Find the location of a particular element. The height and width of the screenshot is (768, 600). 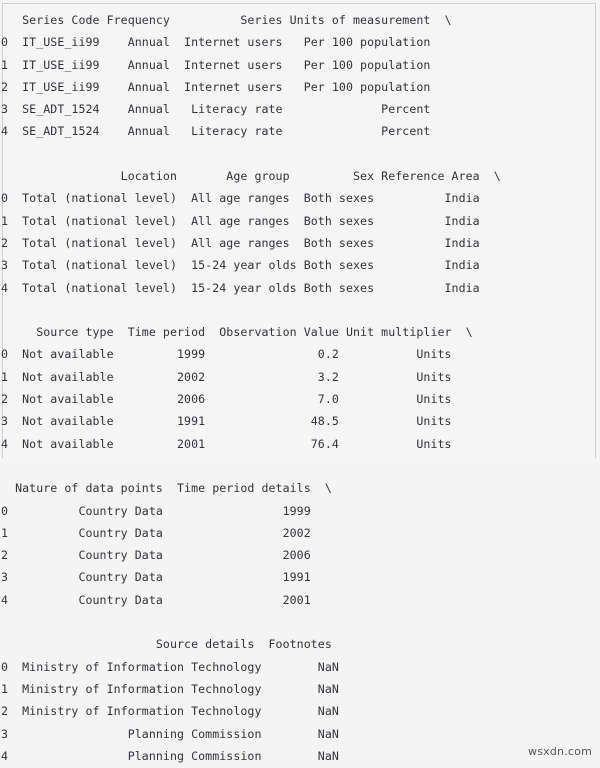

site-watermark: wsxdn.com is located at coordinates (560, 751).